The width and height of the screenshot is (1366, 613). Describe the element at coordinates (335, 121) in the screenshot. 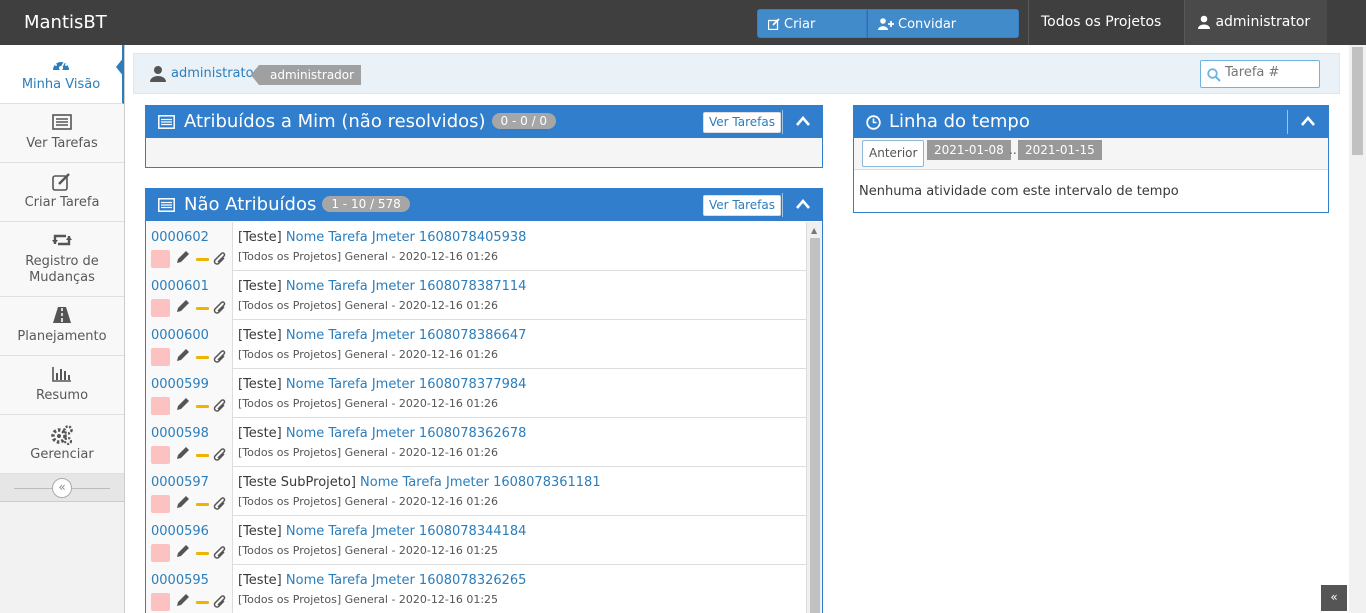

I see `widget-title: Atribuídos a Mim (não resolvidos)` at that location.